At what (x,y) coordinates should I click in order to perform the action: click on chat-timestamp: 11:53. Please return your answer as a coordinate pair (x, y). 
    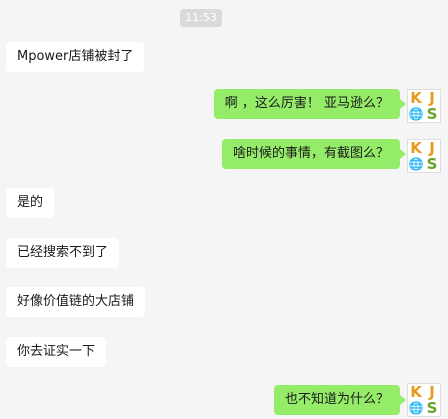
    Looking at the image, I should click on (201, 18).